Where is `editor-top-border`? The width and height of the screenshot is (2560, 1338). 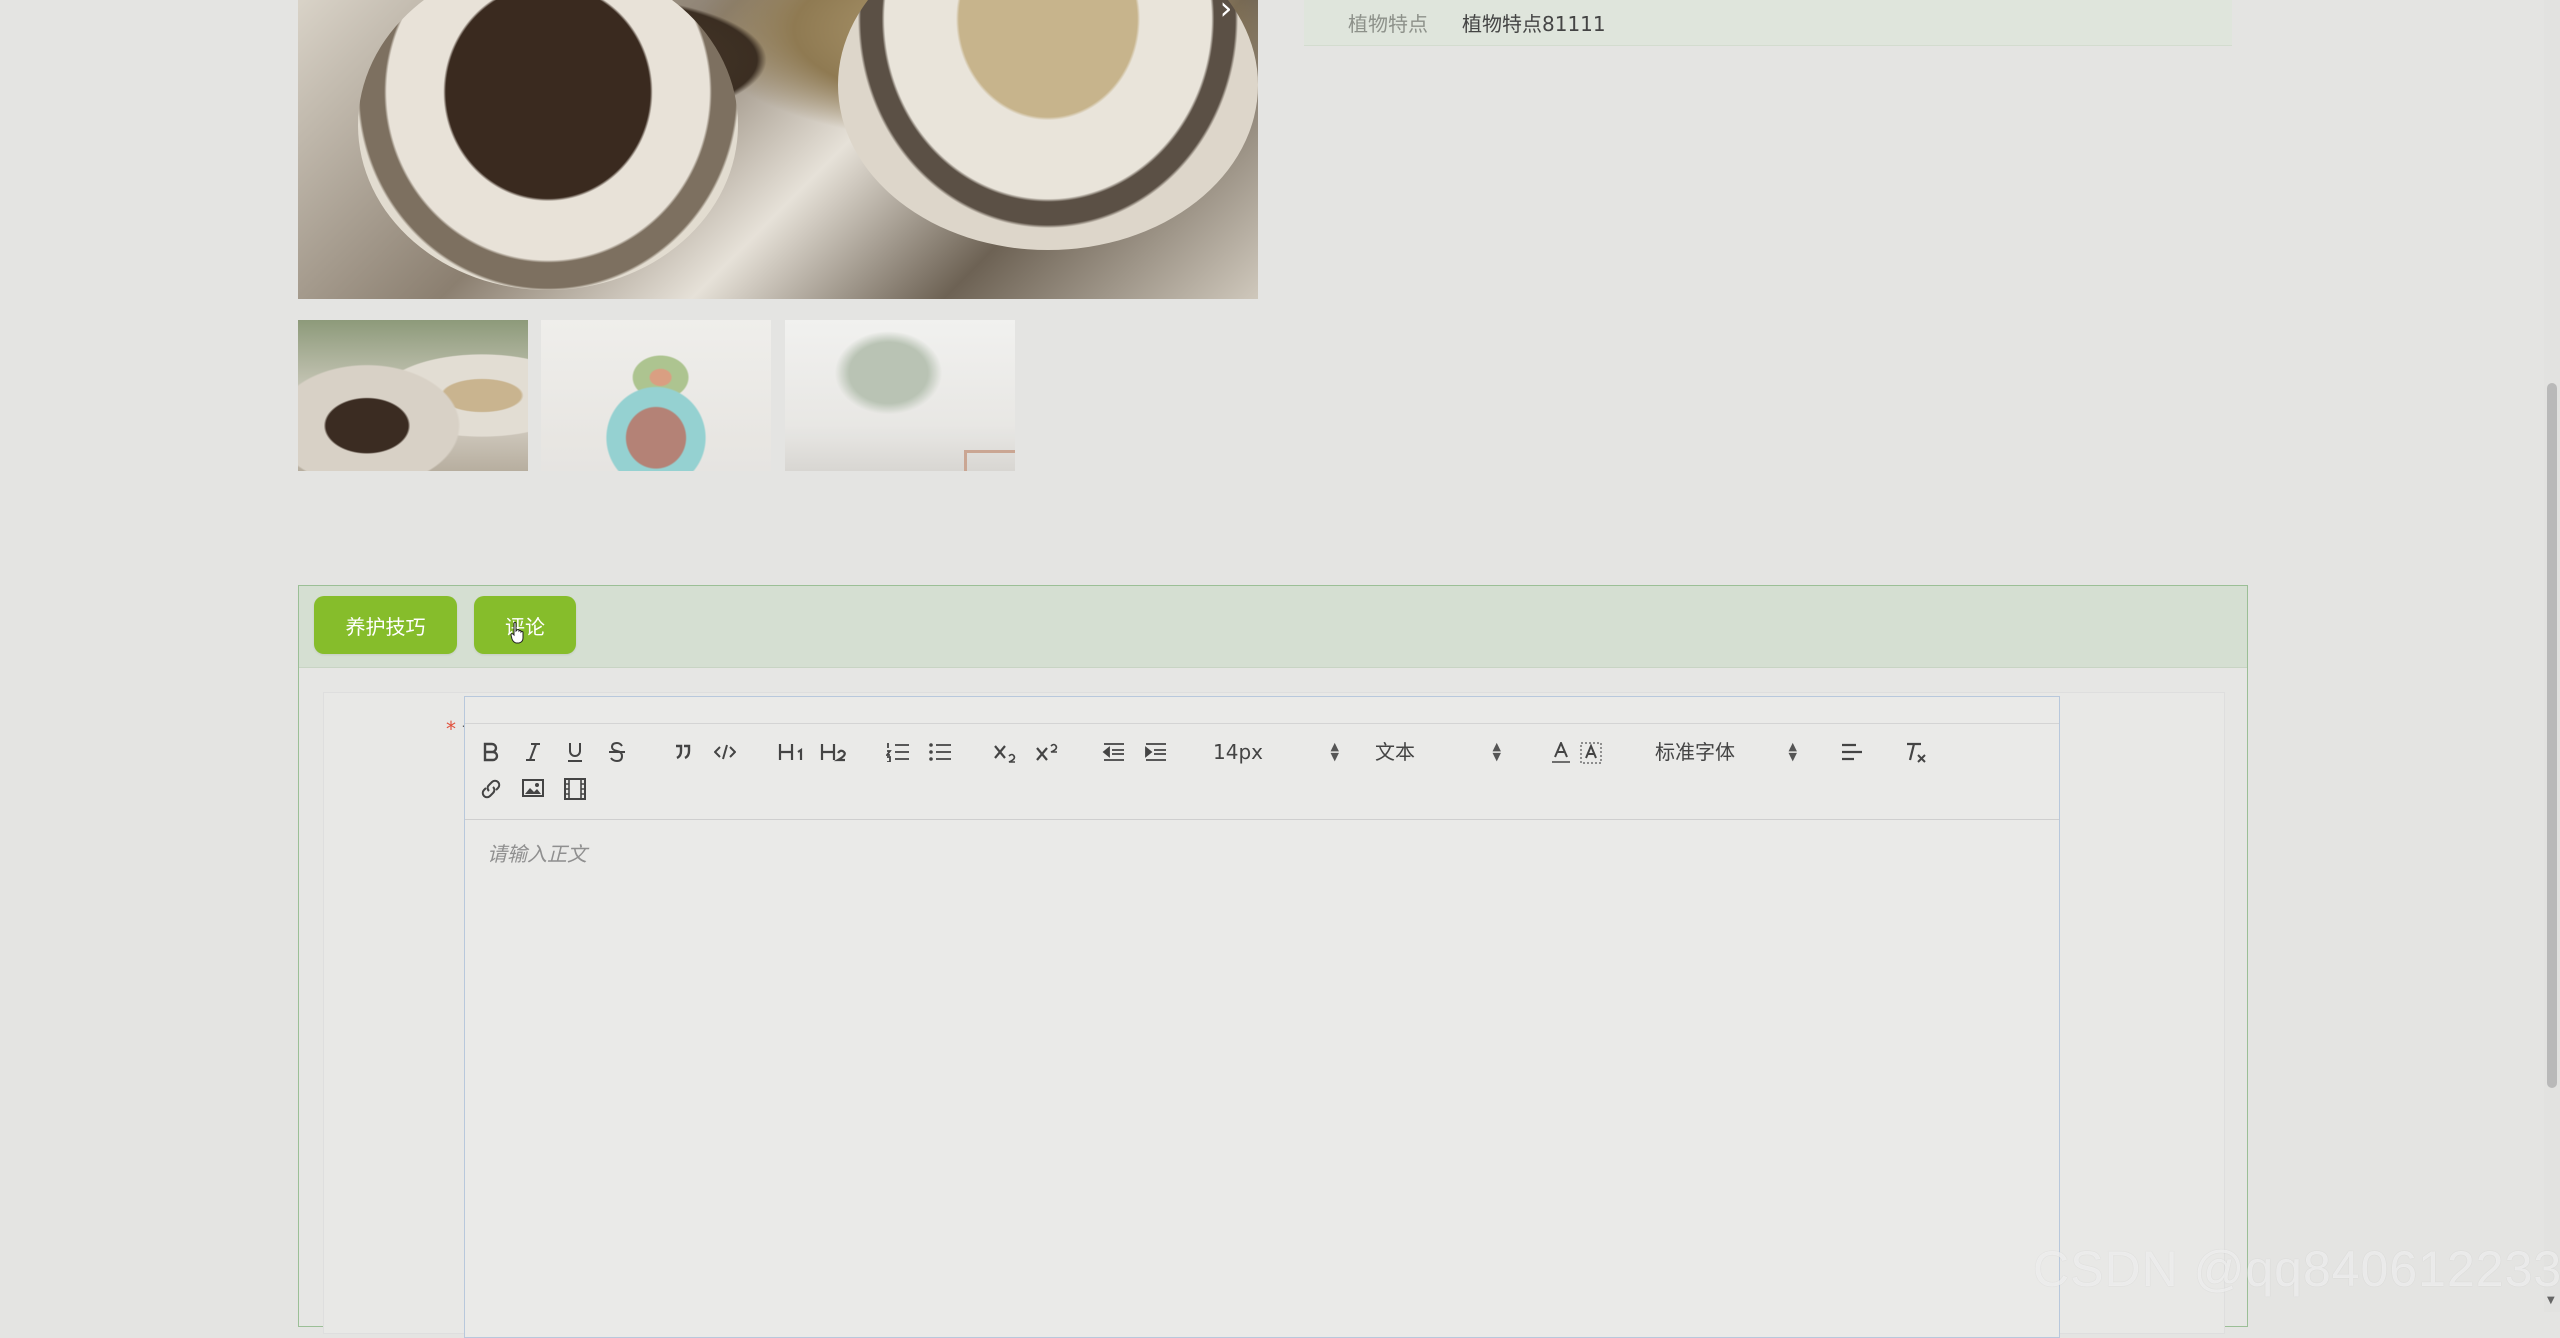
editor-top-border is located at coordinates (1262, 710).